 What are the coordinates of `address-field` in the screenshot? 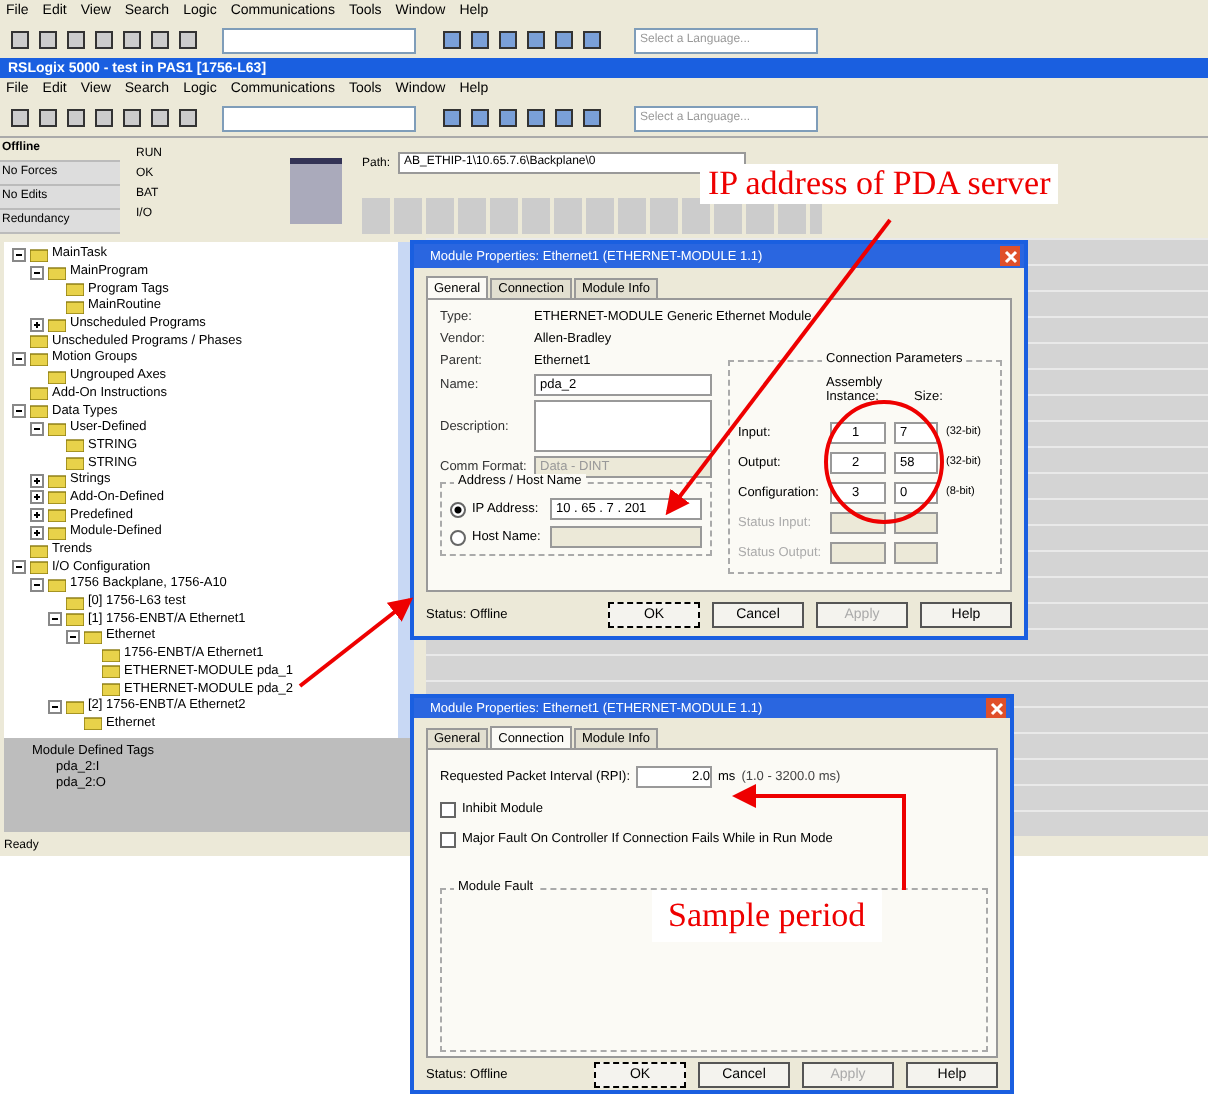 It's located at (626, 537).